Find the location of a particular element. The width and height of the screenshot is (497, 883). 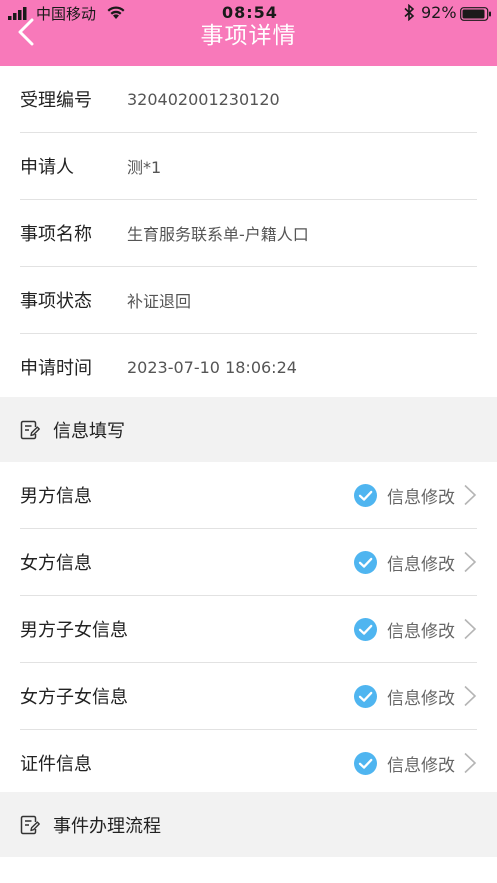

header-bar: 中国移动 08:54 92% 事项详情 is located at coordinates (248, 33).